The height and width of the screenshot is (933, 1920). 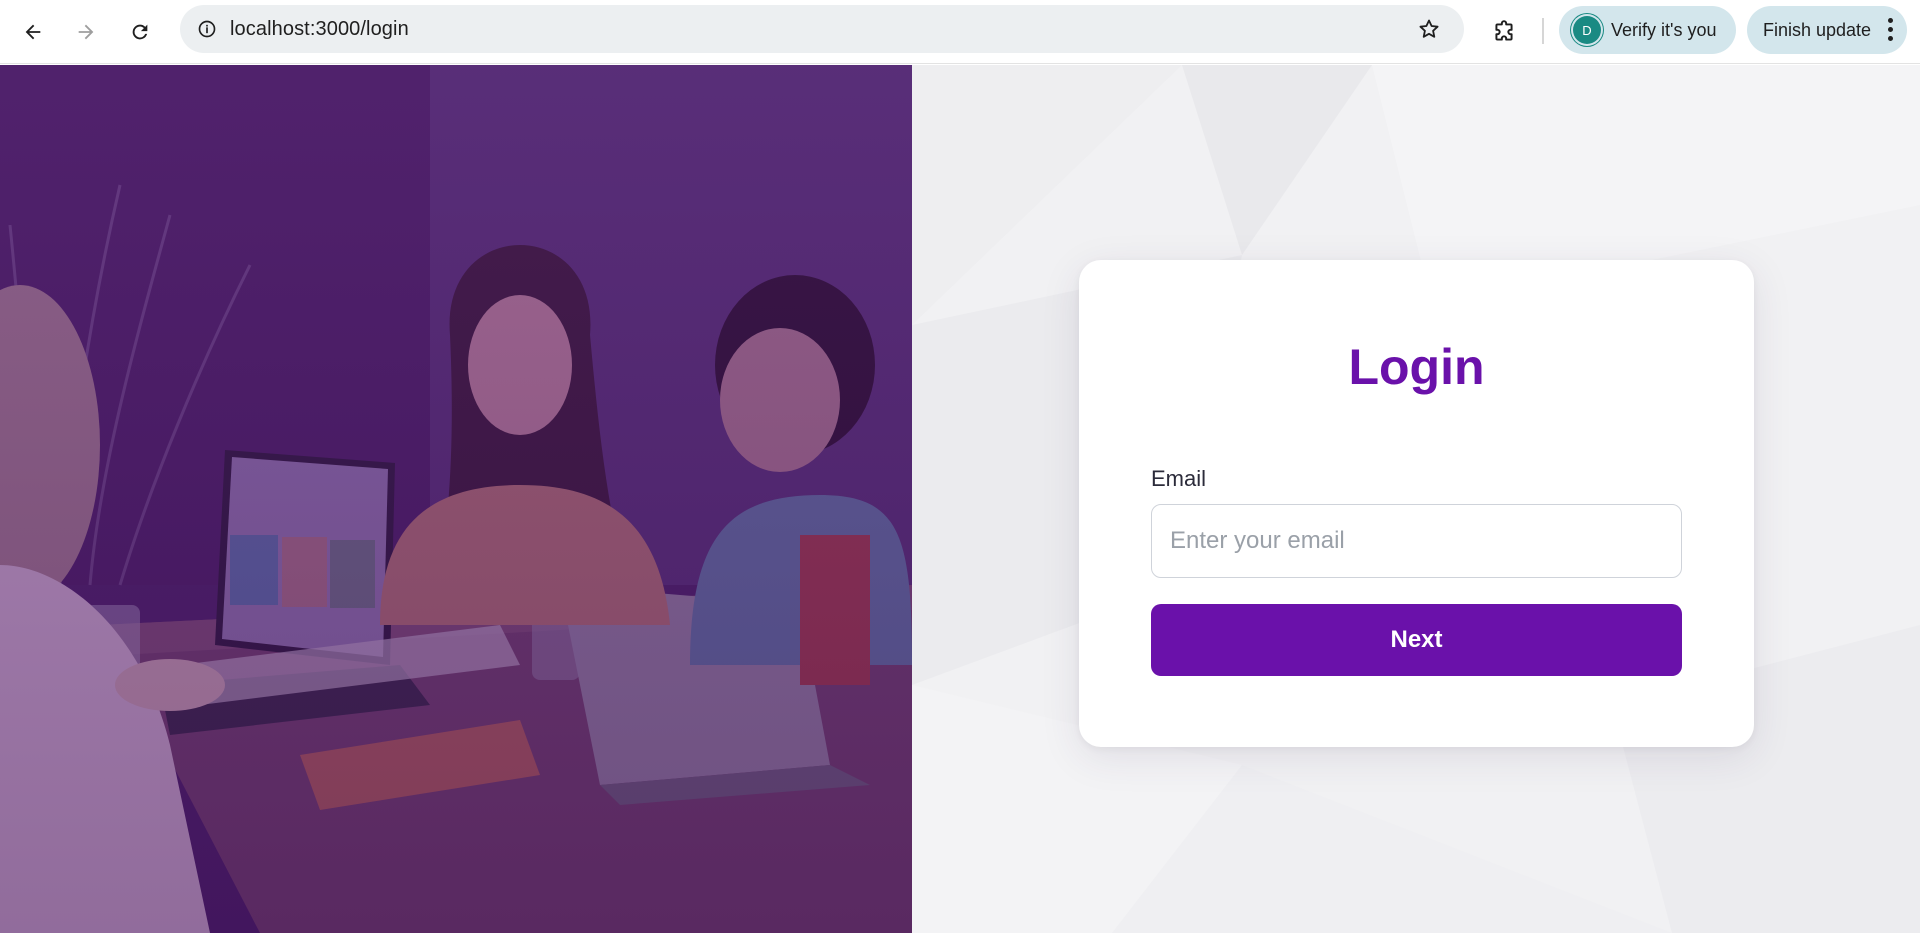 What do you see at coordinates (1817, 29) in the screenshot?
I see `update-label: Finish update` at bounding box center [1817, 29].